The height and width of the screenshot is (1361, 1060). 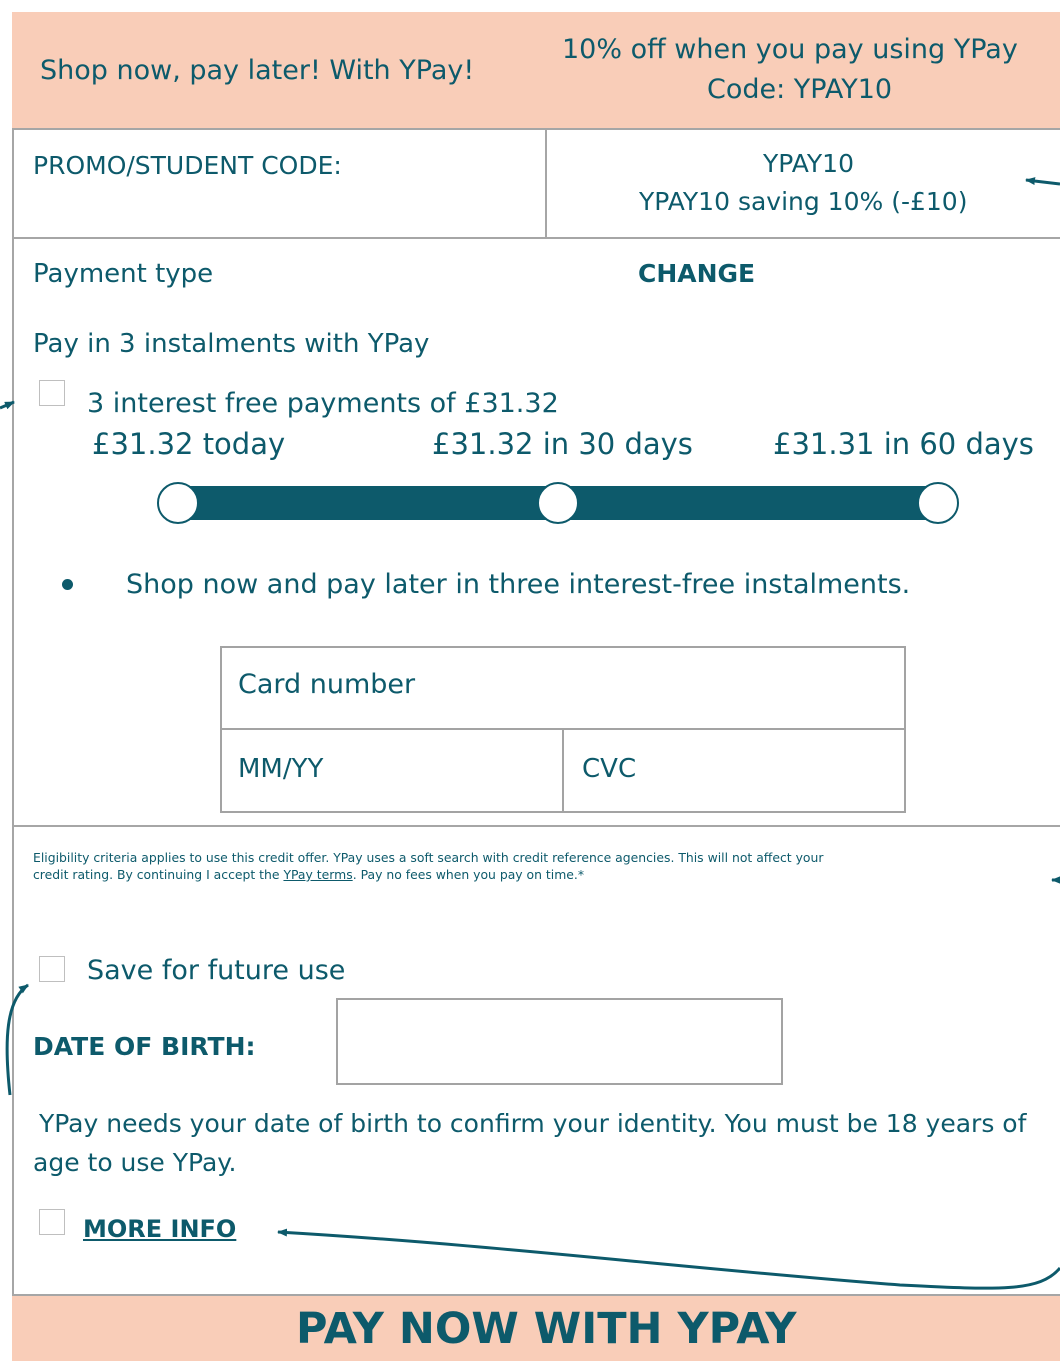 What do you see at coordinates (468, 874) in the screenshot?
I see `legal-text: . Pay no fees when you pay on time.*` at bounding box center [468, 874].